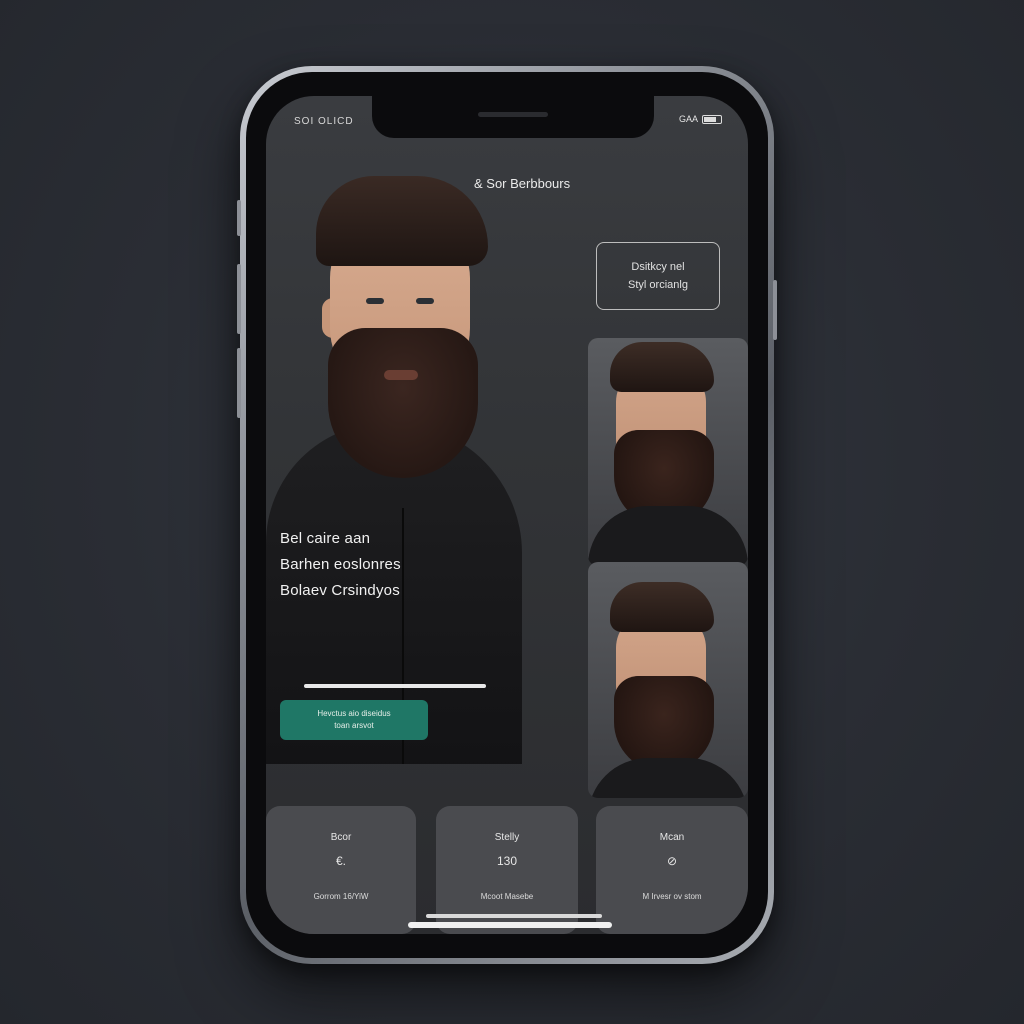  Describe the element at coordinates (425, 301) in the screenshot. I see `portrait-eye-right` at that location.